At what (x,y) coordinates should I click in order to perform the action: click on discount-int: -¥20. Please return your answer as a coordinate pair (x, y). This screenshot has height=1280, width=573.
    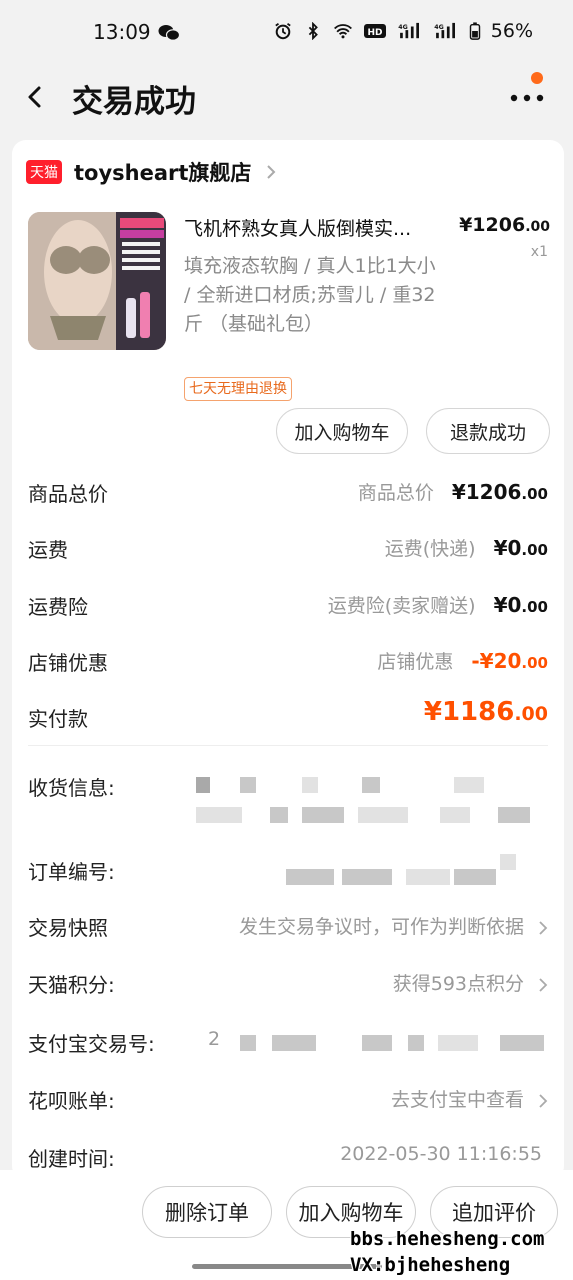
    Looking at the image, I should click on (496, 661).